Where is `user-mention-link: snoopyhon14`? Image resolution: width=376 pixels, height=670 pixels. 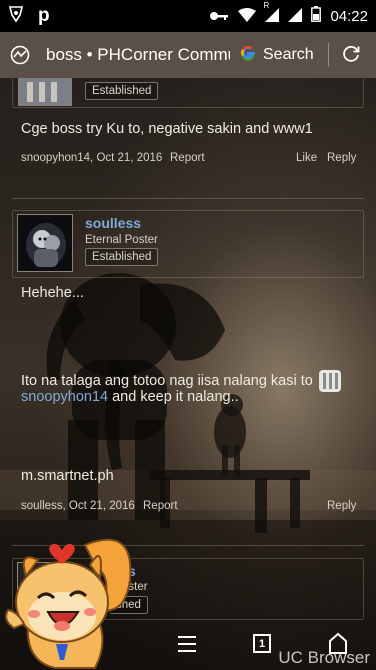 user-mention-link: snoopyhon14 is located at coordinates (64, 397).